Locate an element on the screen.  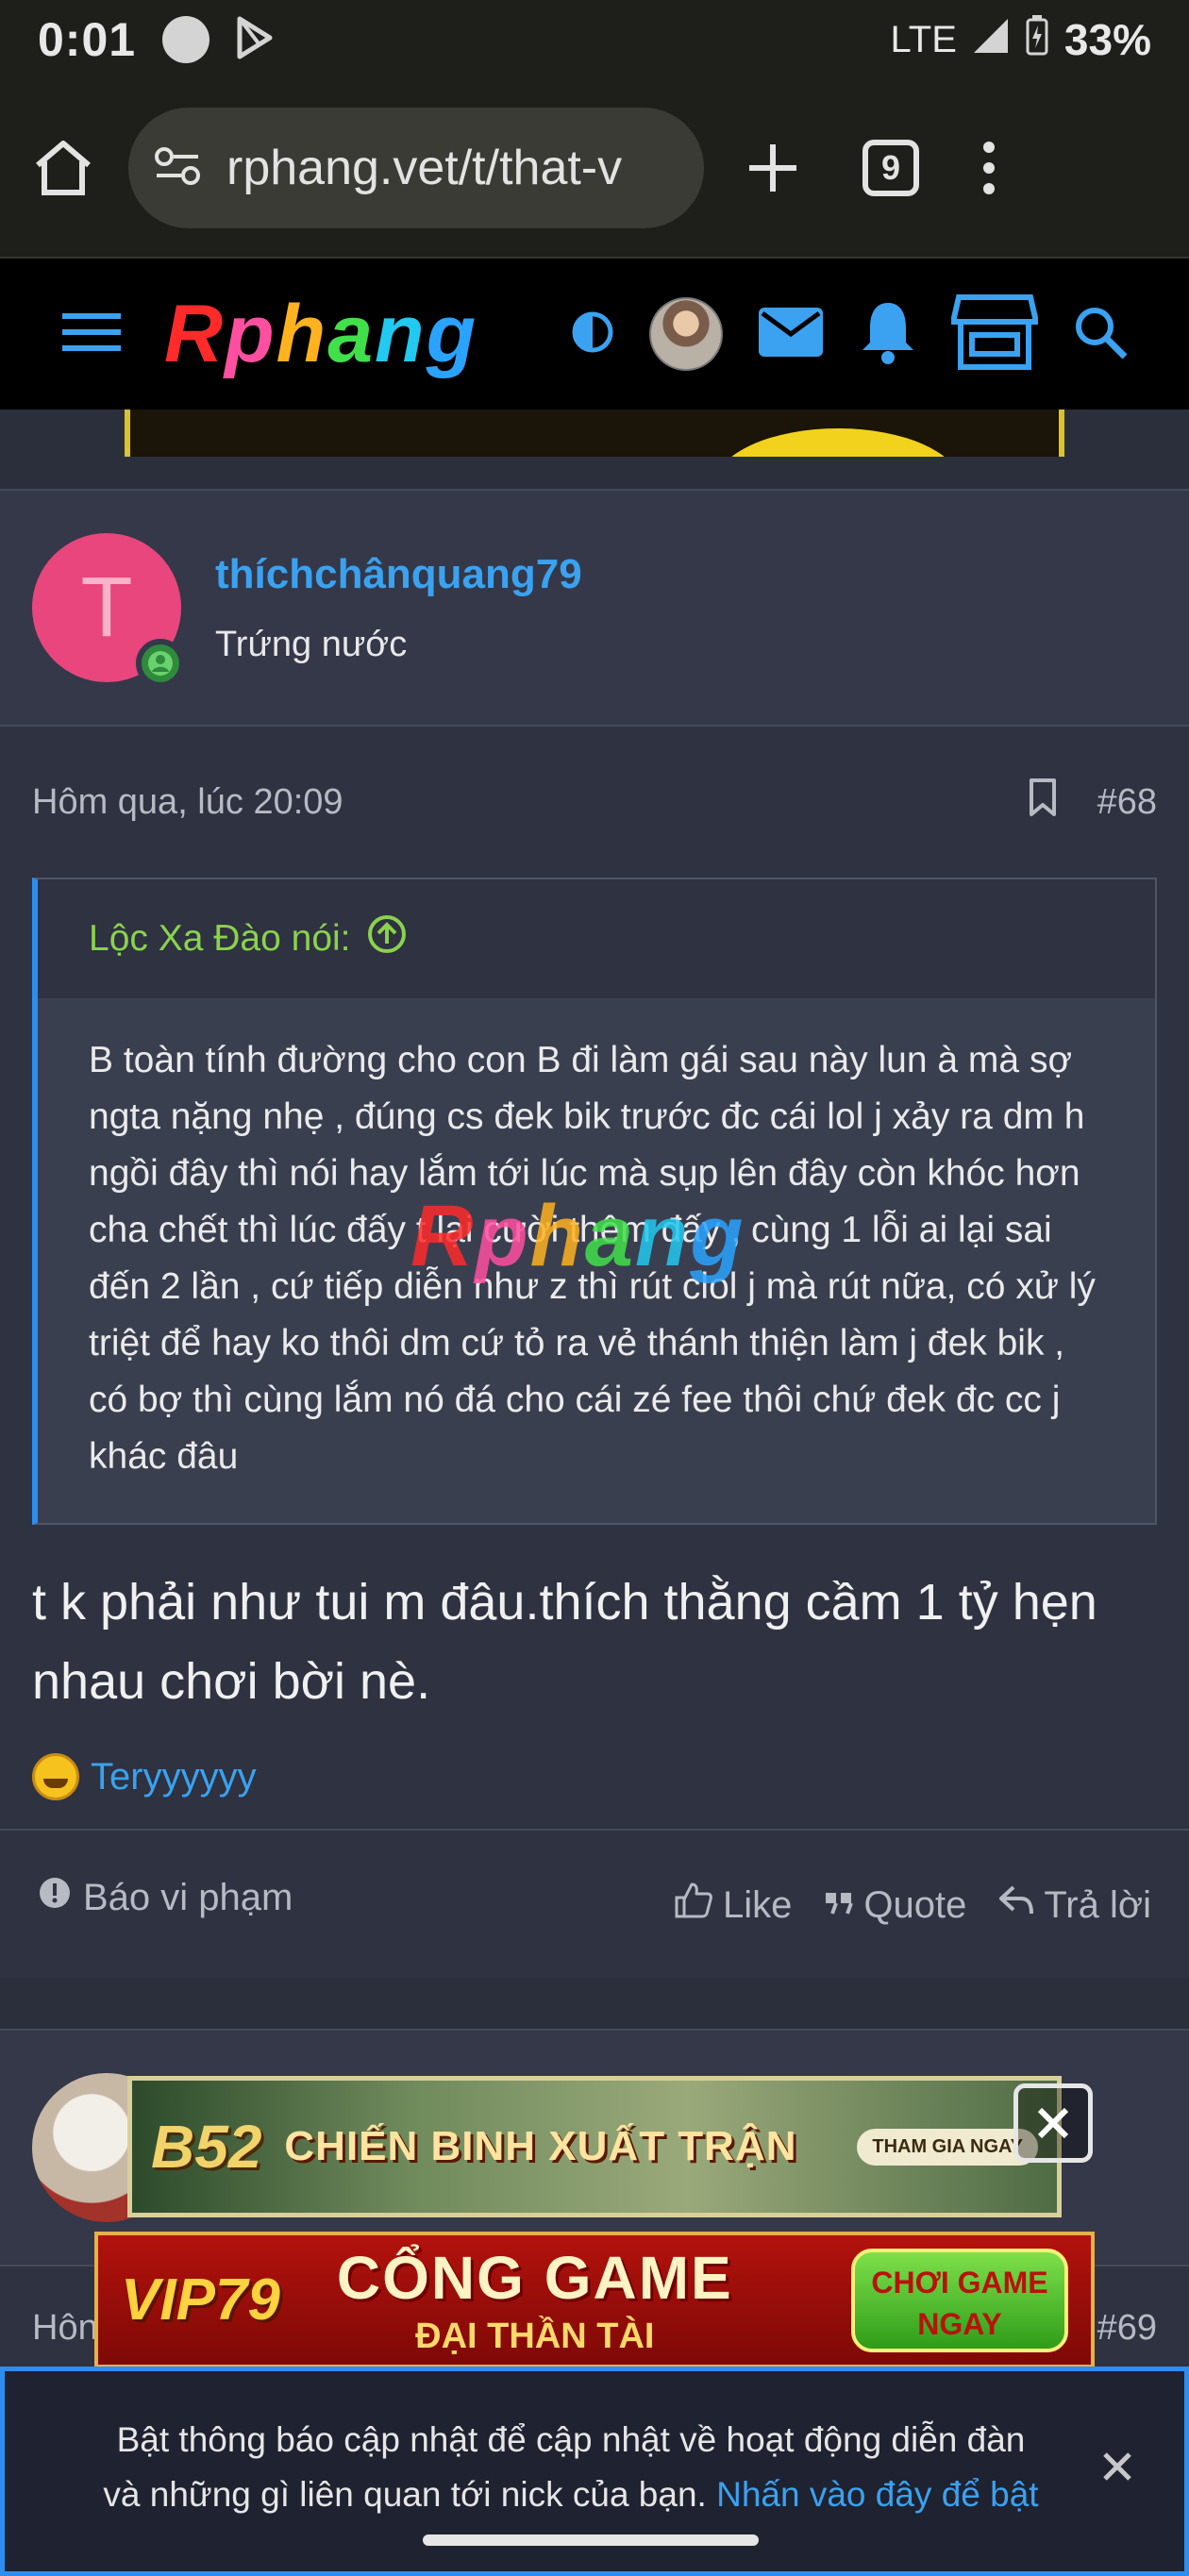
url-text: rphang.vet/t/that-v is located at coordinates (424, 168).